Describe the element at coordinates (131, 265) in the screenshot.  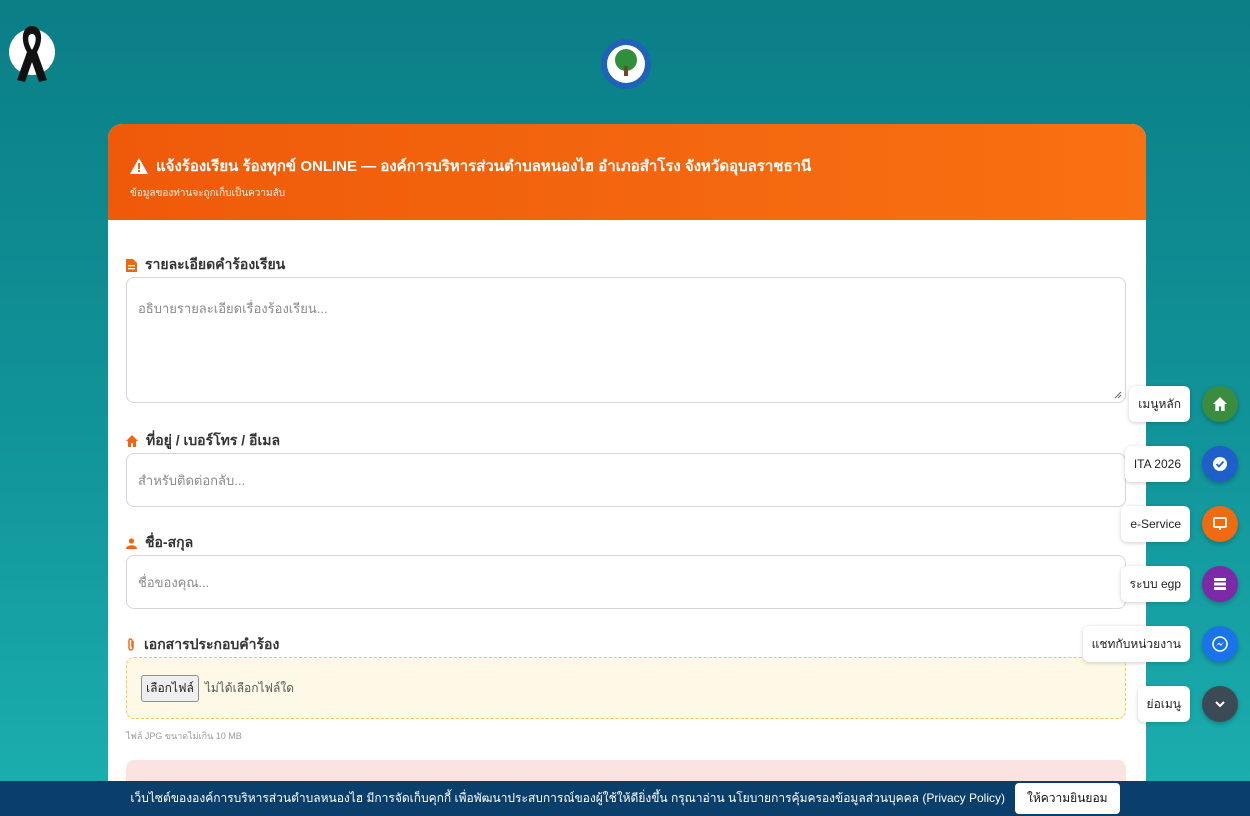
I see `document-icon` at that location.